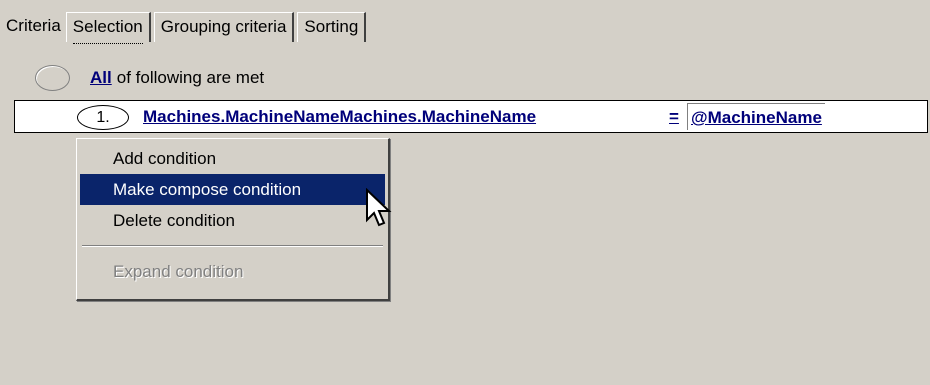 The image size is (930, 385). I want to click on tab-sorting-label: Sorting, so click(331, 26).